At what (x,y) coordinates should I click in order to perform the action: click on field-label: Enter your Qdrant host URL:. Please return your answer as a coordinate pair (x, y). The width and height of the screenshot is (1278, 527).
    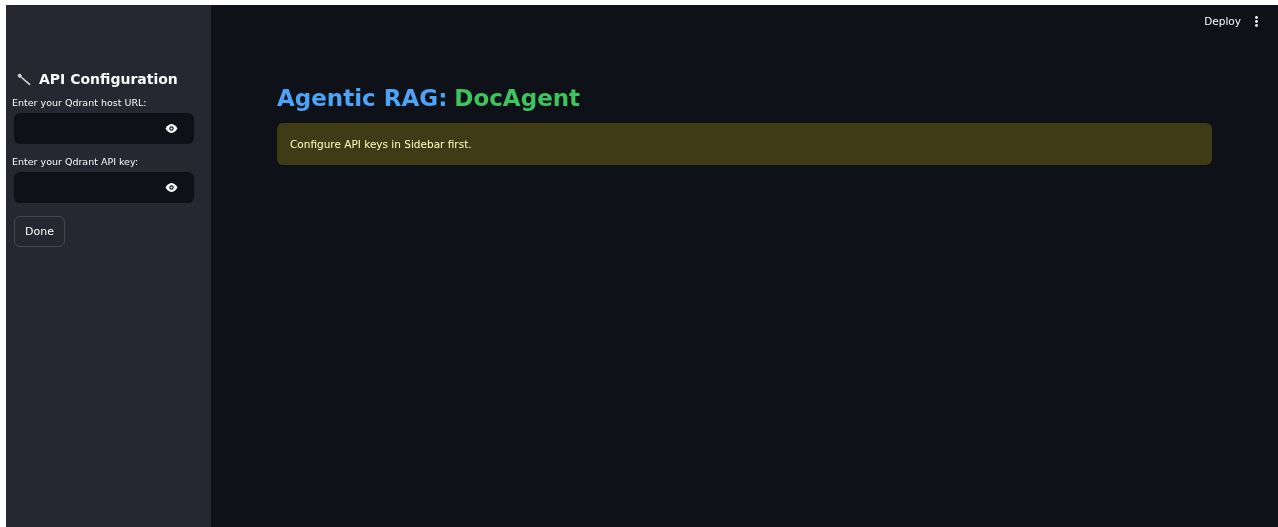
    Looking at the image, I should click on (80, 102).